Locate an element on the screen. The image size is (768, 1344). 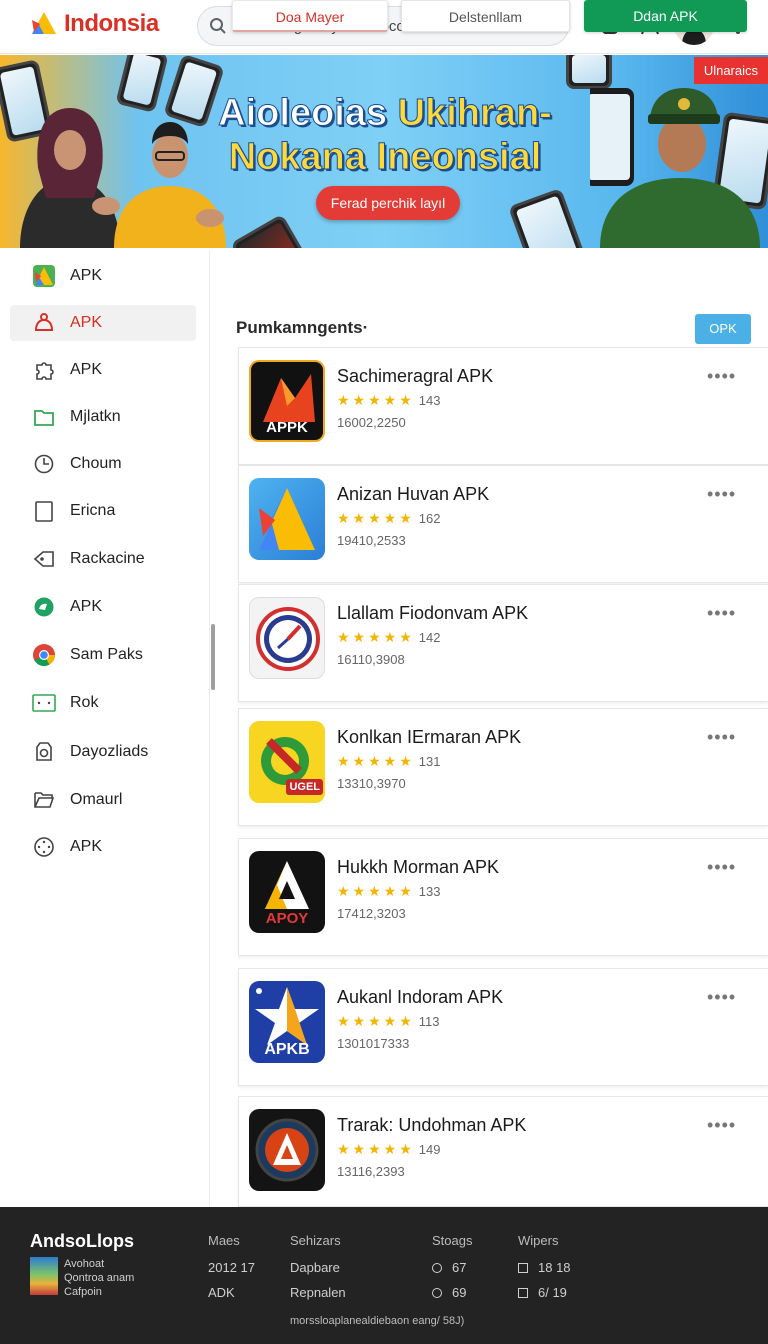
star-rating-icons: ★★★★★ is located at coordinates (376, 518).